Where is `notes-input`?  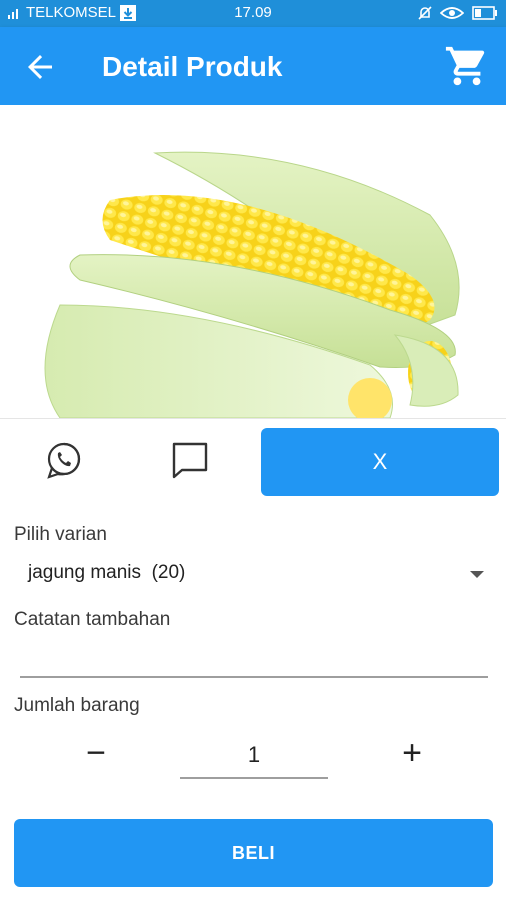
notes-input is located at coordinates (254, 659).